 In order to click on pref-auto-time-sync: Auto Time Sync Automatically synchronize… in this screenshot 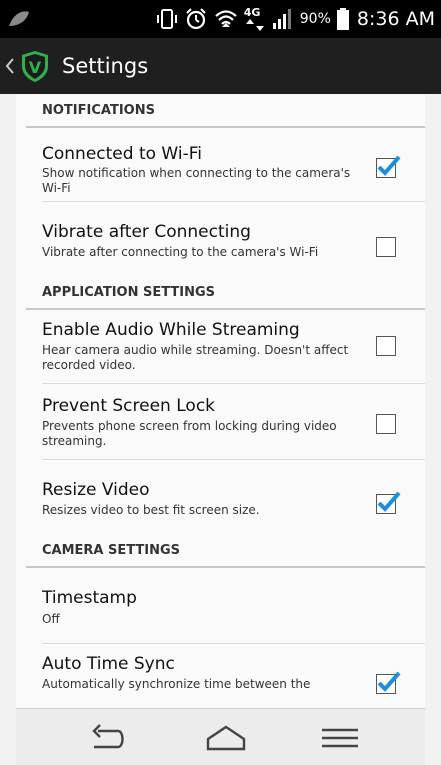, I will do `click(233, 674)`.